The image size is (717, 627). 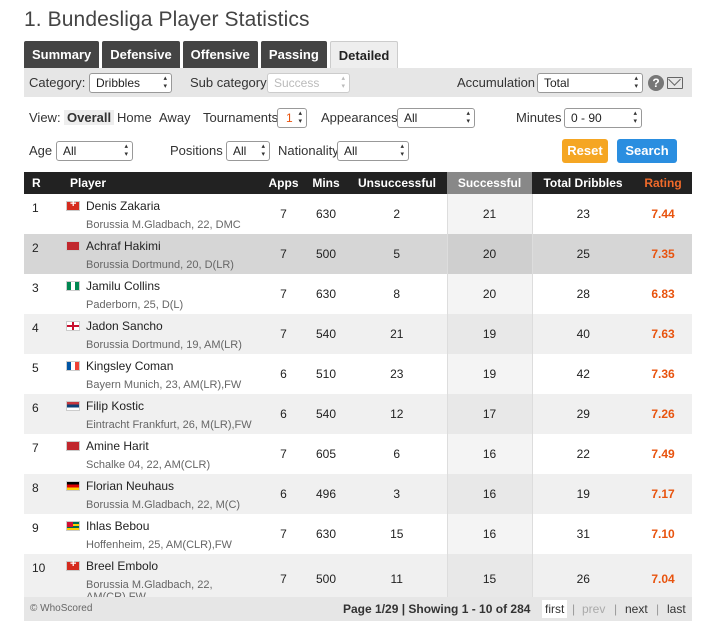 What do you see at coordinates (308, 83) in the screenshot?
I see `subcategory-select: Success` at bounding box center [308, 83].